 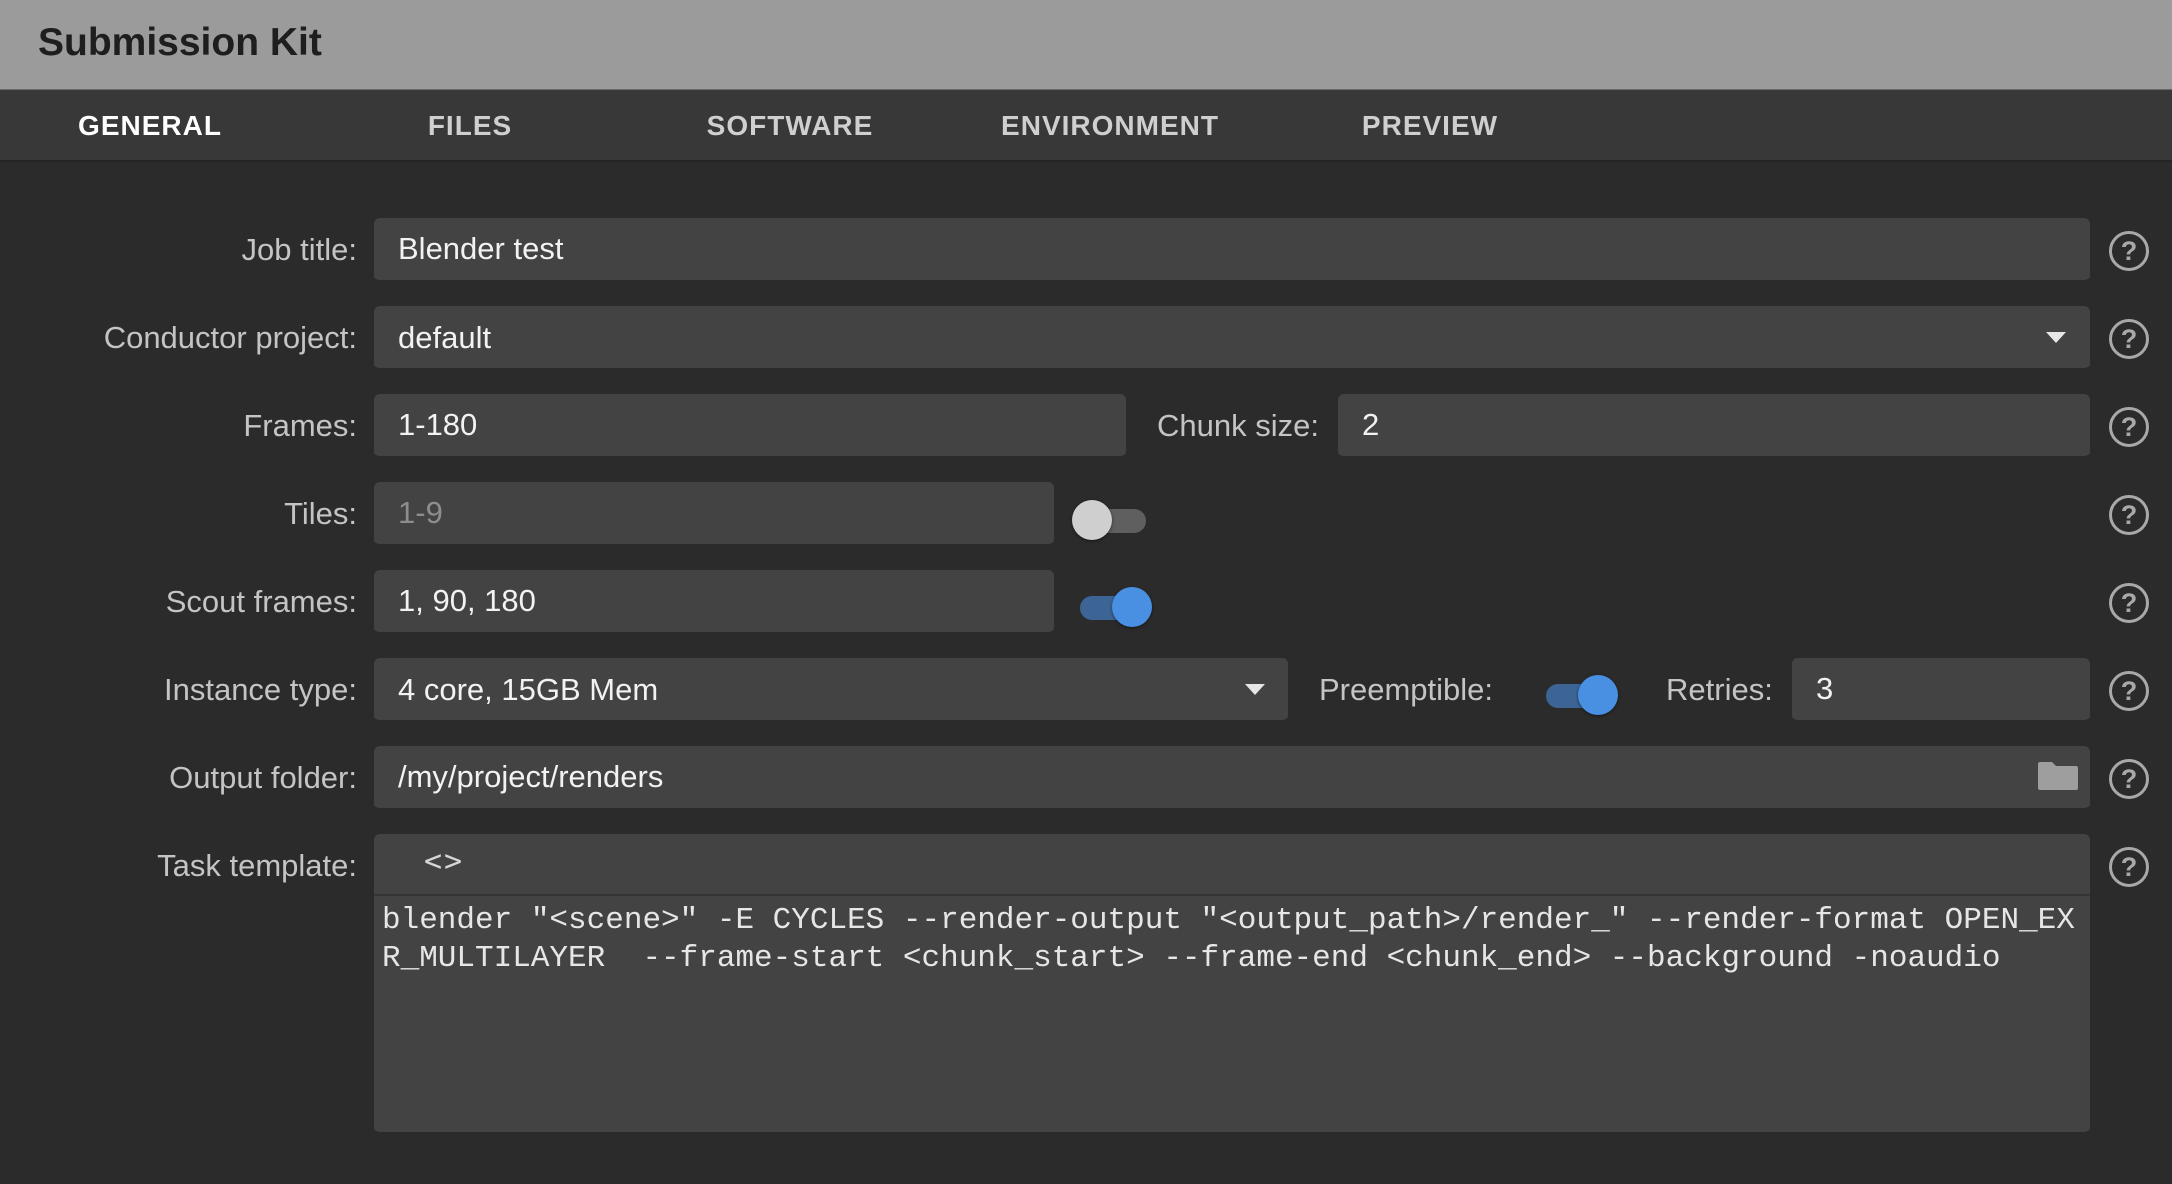 What do you see at coordinates (1719, 689) in the screenshot?
I see `retries-label: Retries:` at bounding box center [1719, 689].